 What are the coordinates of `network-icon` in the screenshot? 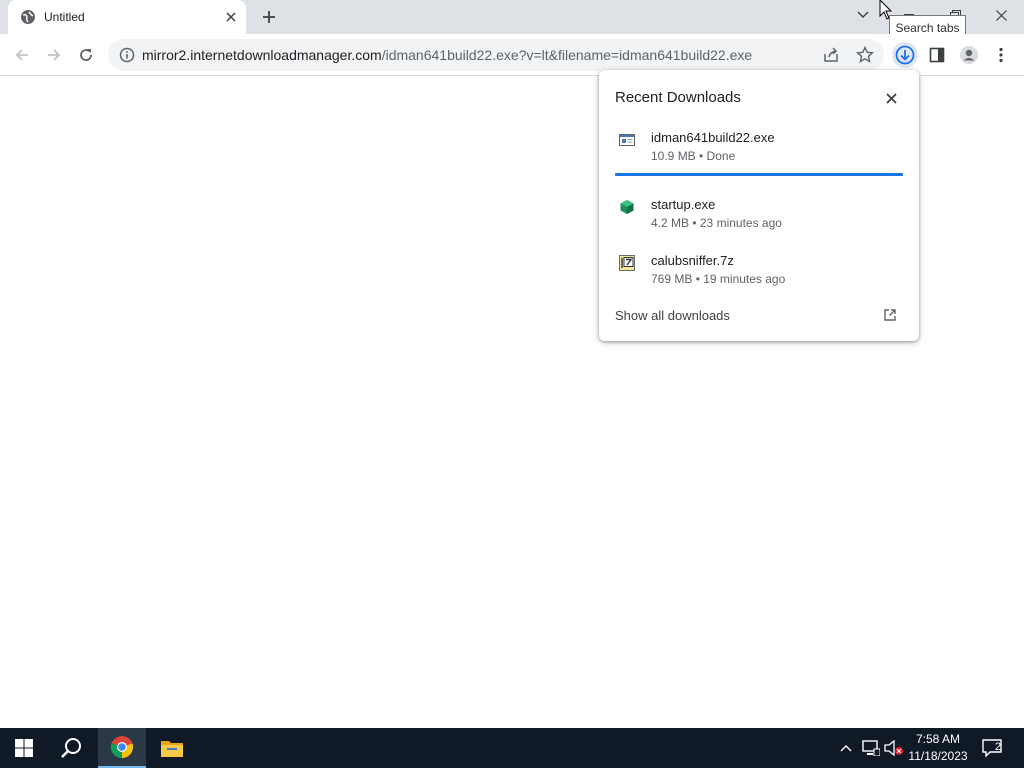 It's located at (871, 748).